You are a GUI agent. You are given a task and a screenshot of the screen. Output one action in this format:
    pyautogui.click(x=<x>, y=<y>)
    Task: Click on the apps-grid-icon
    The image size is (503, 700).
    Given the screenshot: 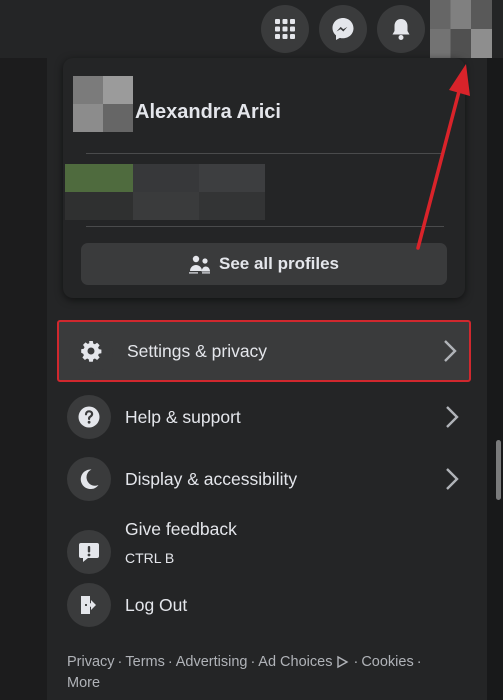 What is the action you would take?
    pyautogui.click(x=285, y=29)
    